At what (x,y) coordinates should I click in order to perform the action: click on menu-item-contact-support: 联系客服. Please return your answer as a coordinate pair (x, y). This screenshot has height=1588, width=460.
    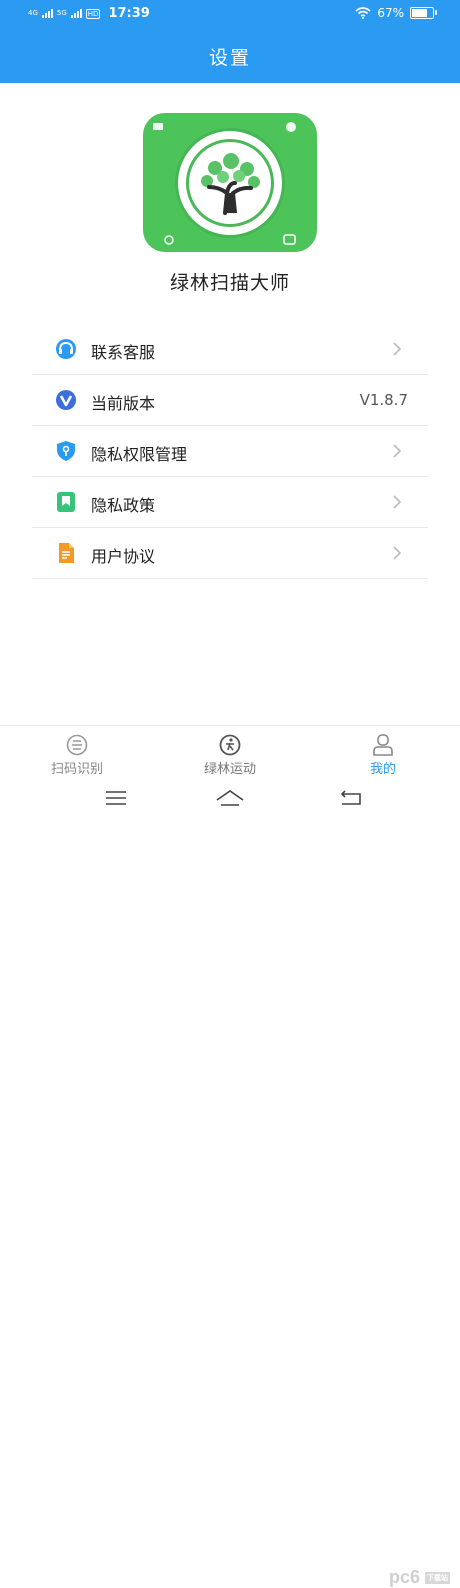
    Looking at the image, I should click on (230, 349).